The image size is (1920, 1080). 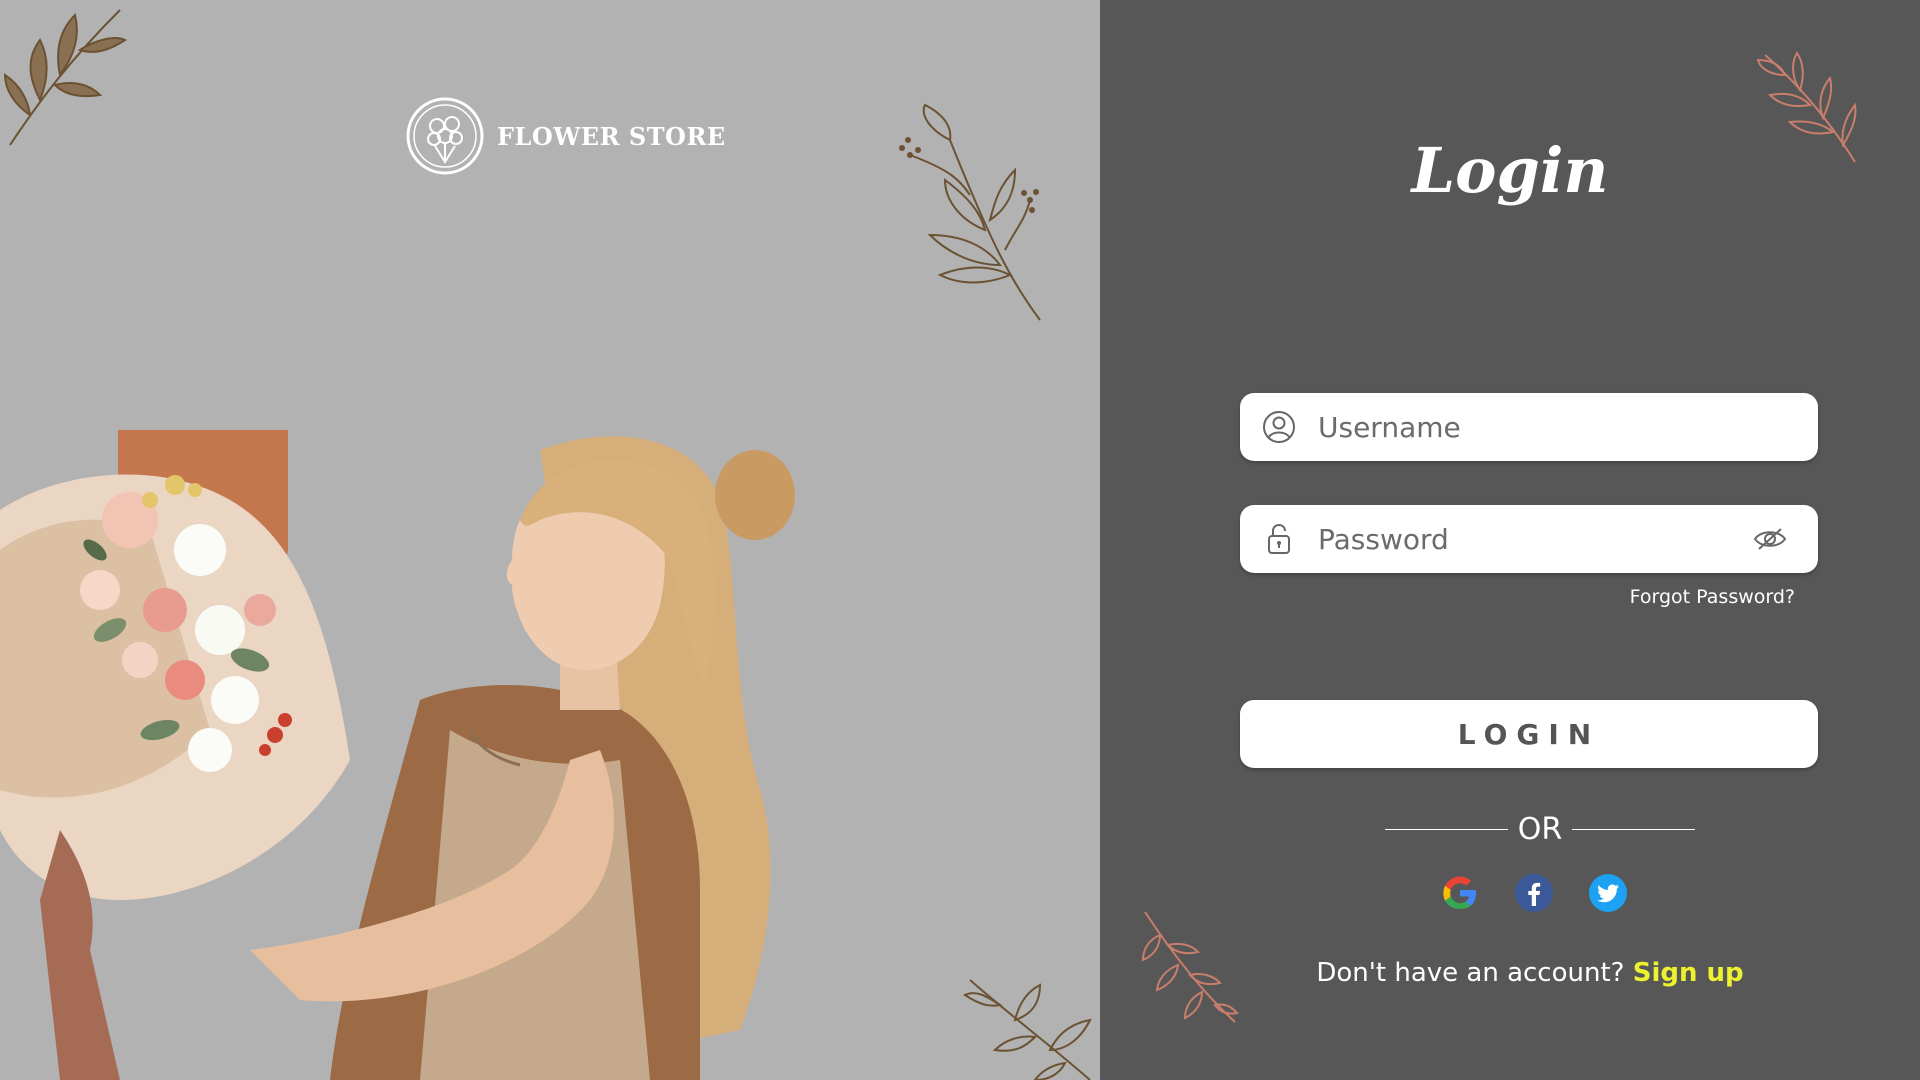 I want to click on facebook-icon, so click(x=1534, y=893).